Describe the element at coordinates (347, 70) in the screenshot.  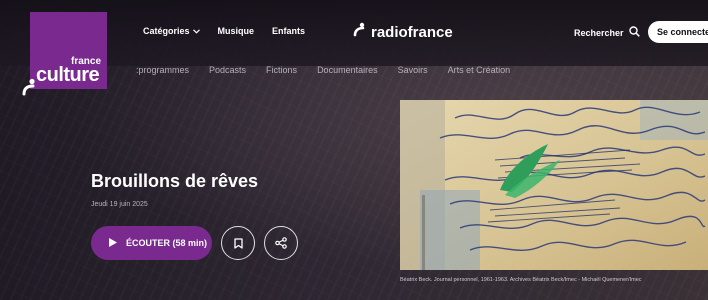
I see `subnav-documentaires: Documentaires` at that location.